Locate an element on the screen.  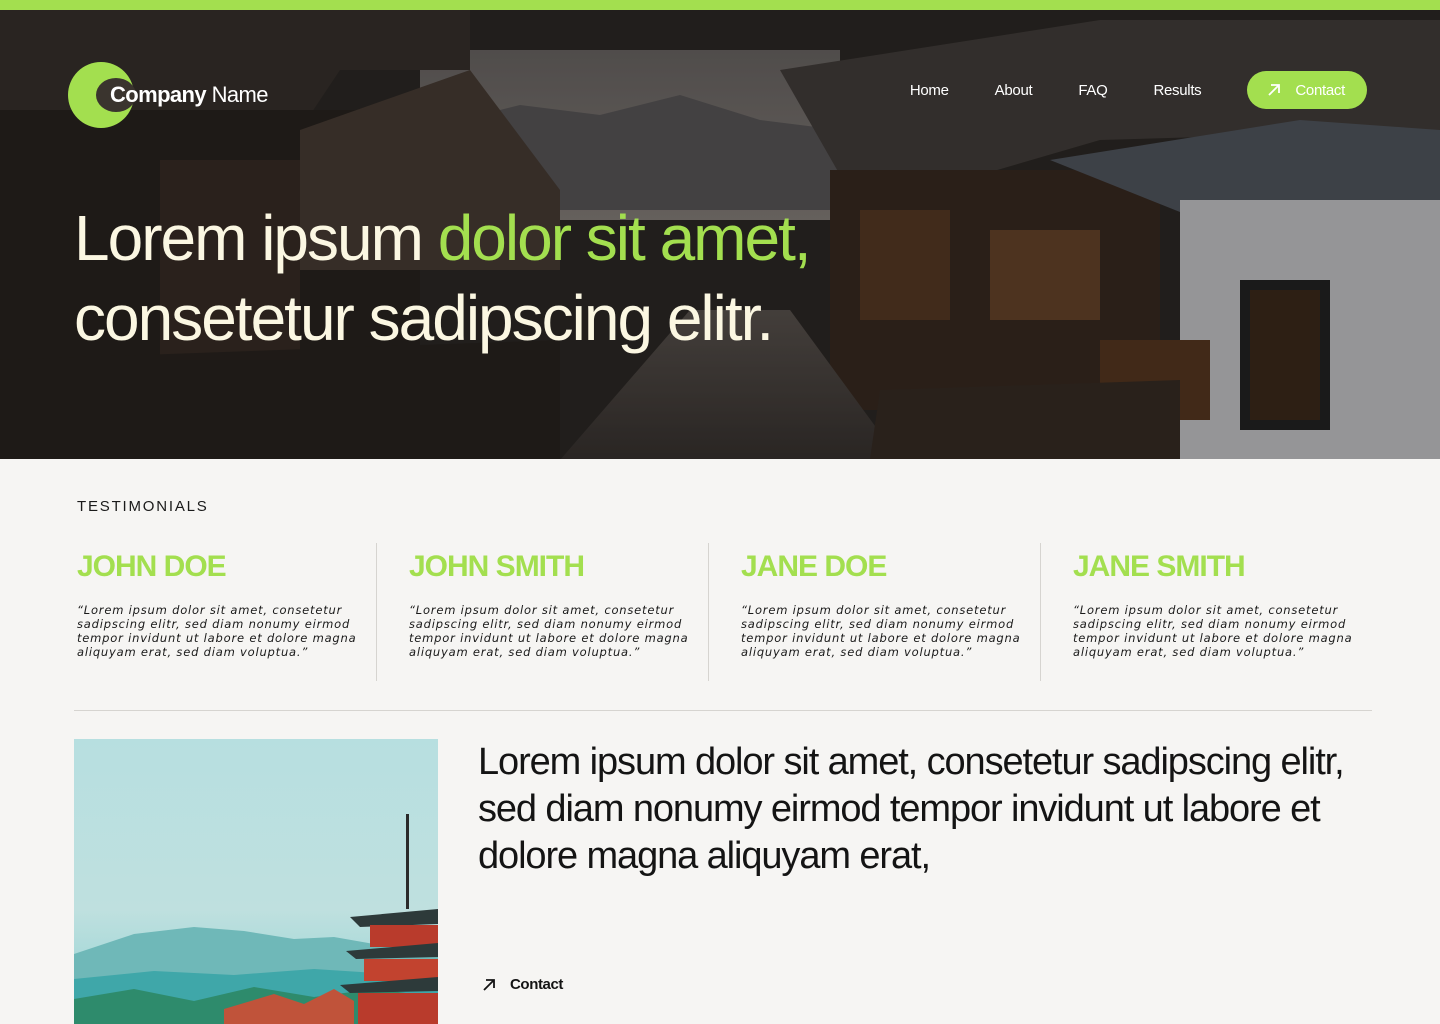
testimonial-name: JOHN SMITH is located at coordinates (497, 566).